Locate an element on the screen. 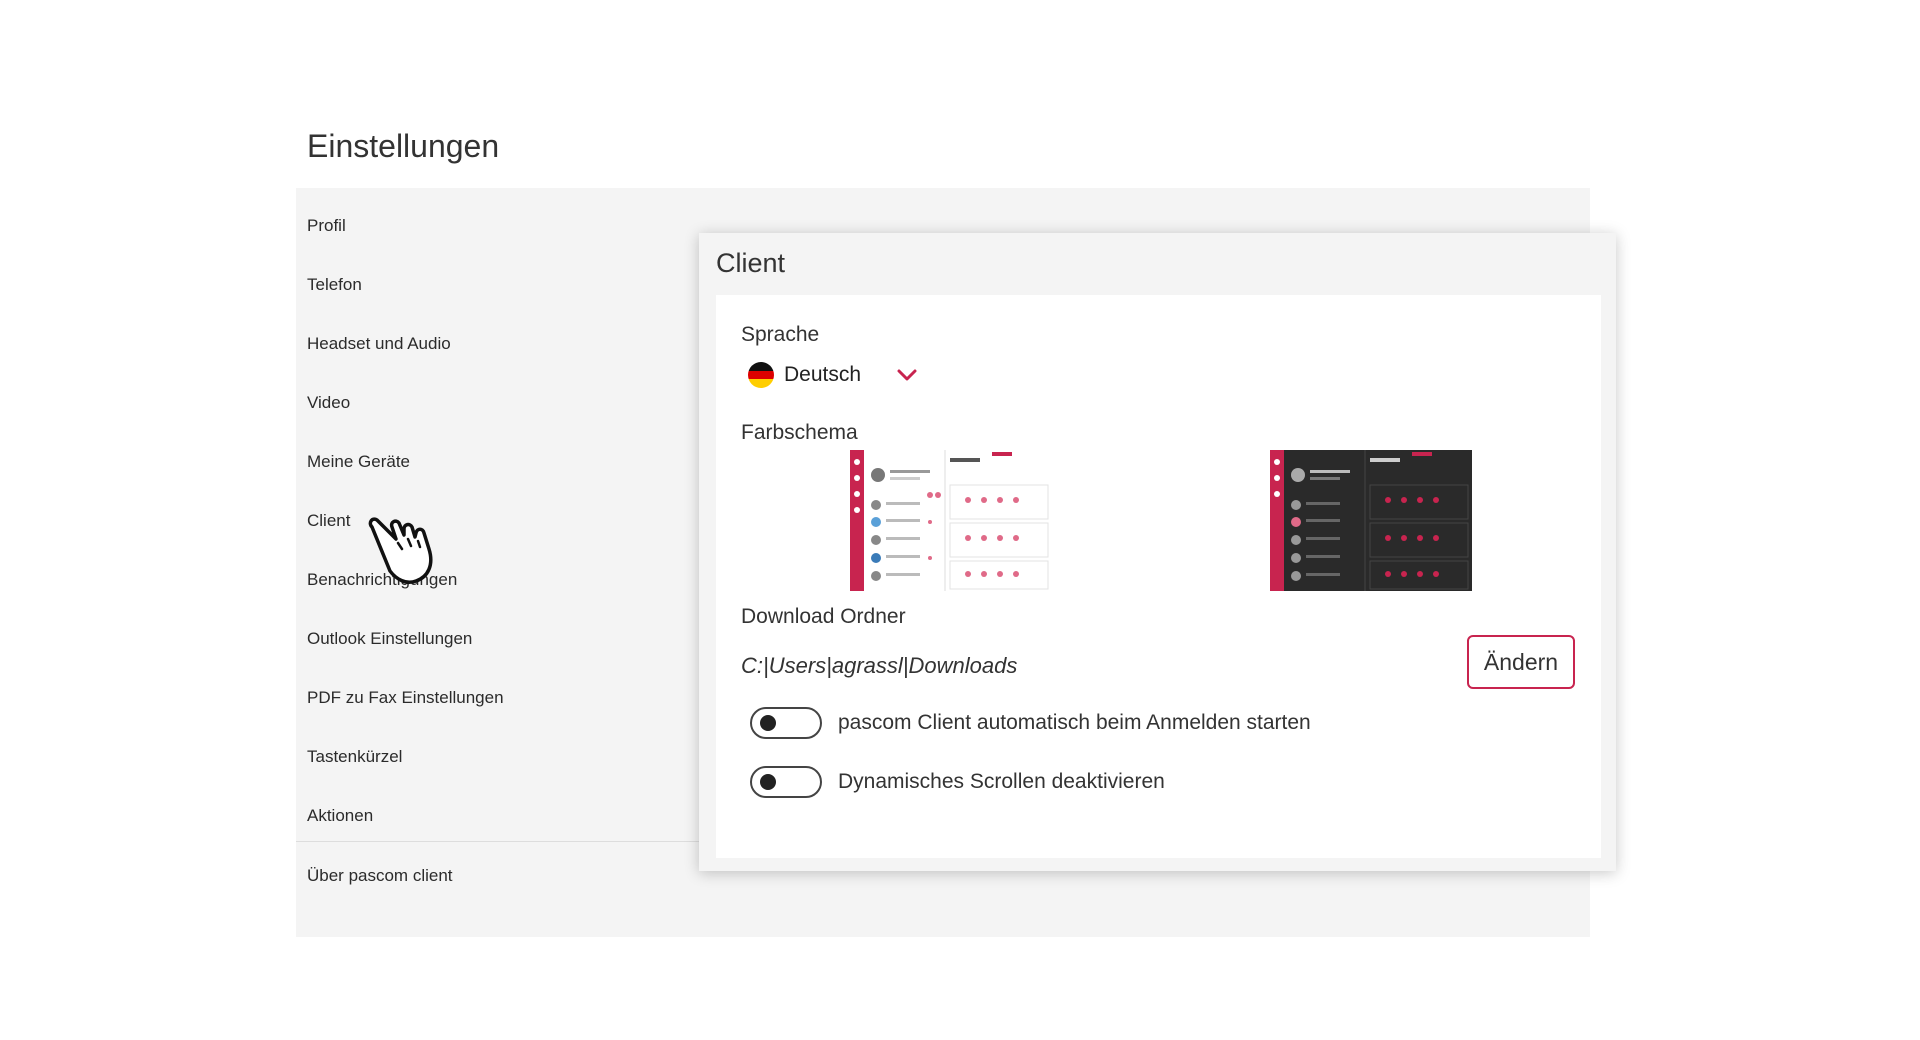  sidebar-item-ueber: Über pascom client is located at coordinates (380, 876).